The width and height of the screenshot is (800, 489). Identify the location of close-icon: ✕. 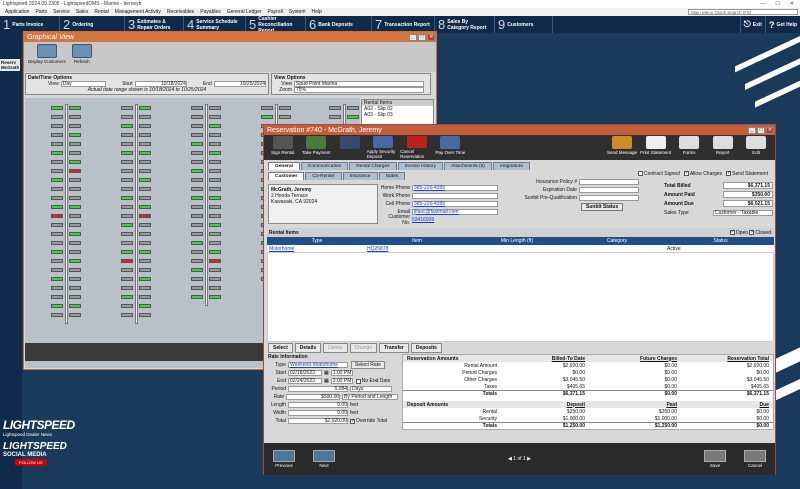
(792, 4).